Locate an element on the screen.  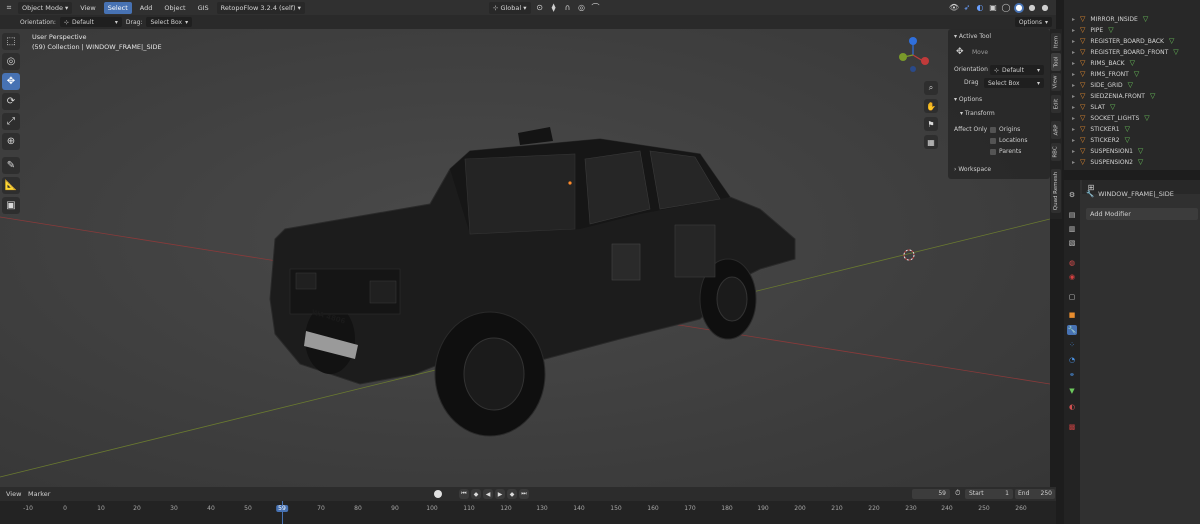
xray-icon: ▣ is located at coordinates (993, 8).